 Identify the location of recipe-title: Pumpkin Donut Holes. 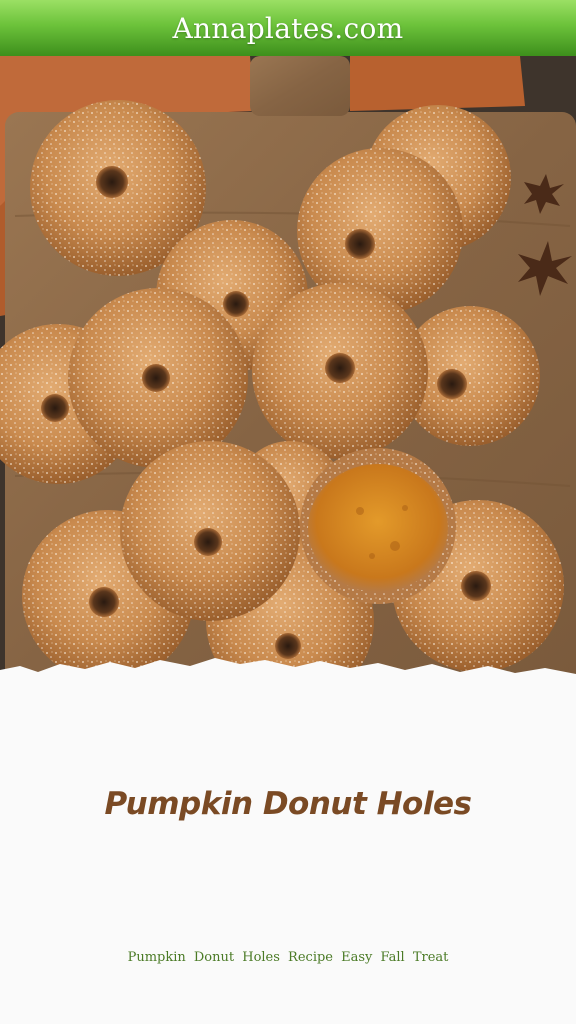
(288, 804).